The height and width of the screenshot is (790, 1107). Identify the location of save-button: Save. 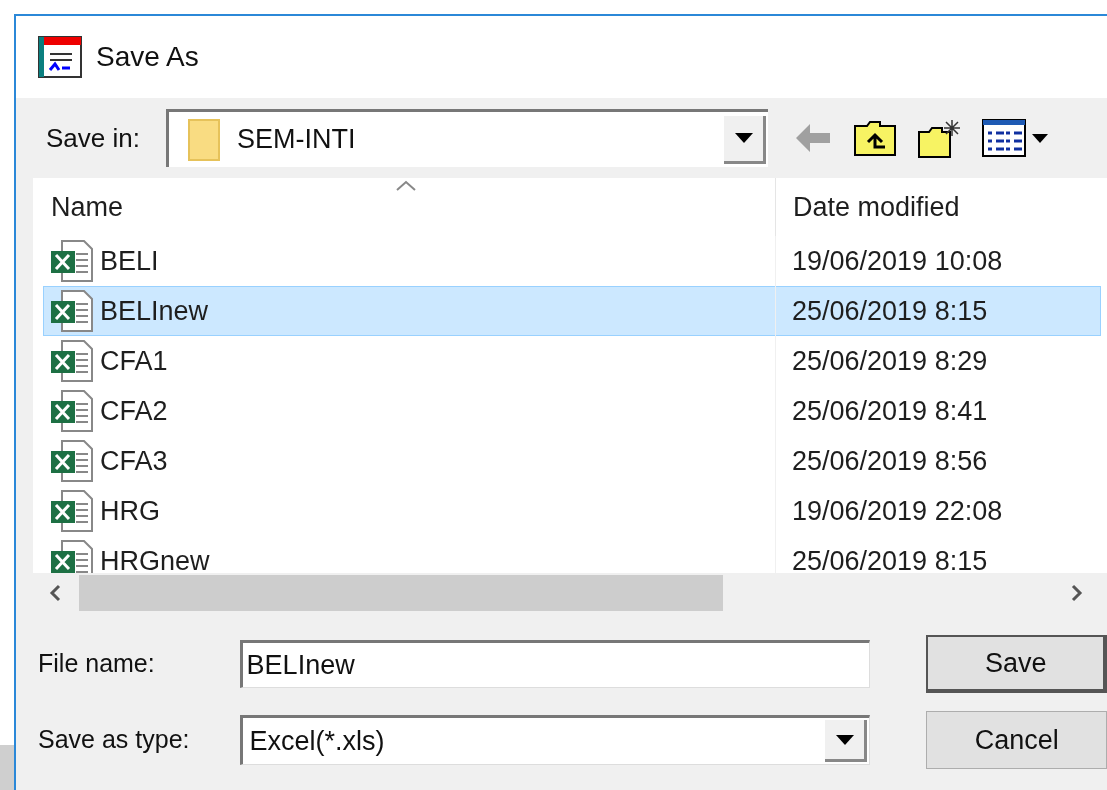
(1016, 664).